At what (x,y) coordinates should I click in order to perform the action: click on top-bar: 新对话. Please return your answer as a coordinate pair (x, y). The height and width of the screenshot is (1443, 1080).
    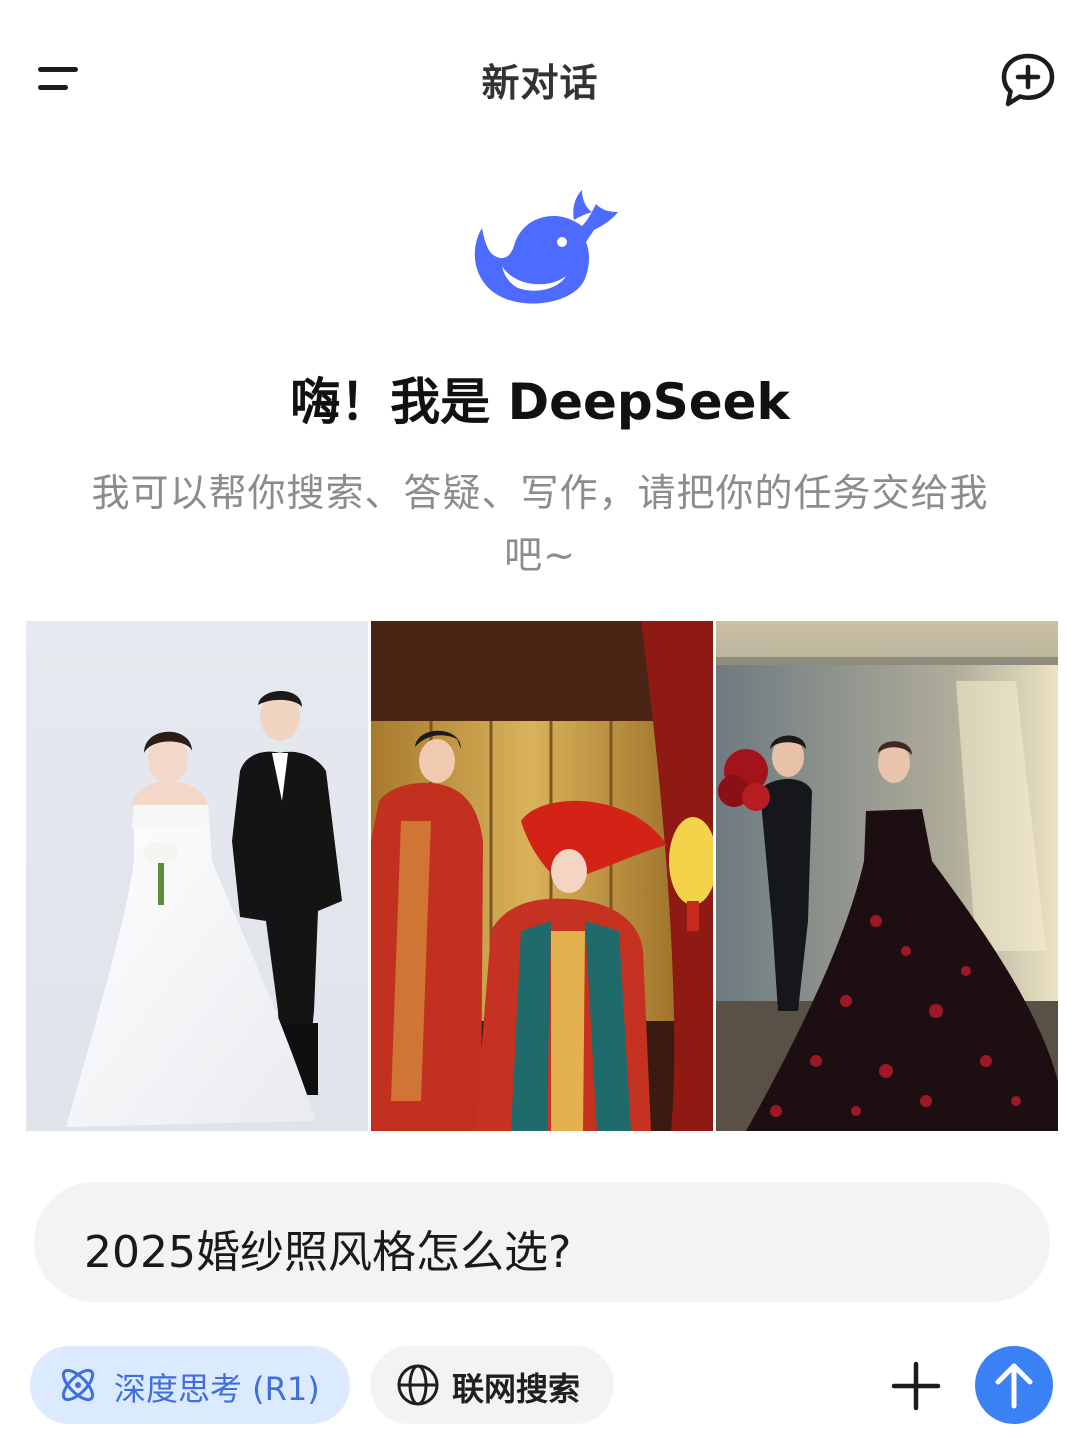
    Looking at the image, I should click on (540, 80).